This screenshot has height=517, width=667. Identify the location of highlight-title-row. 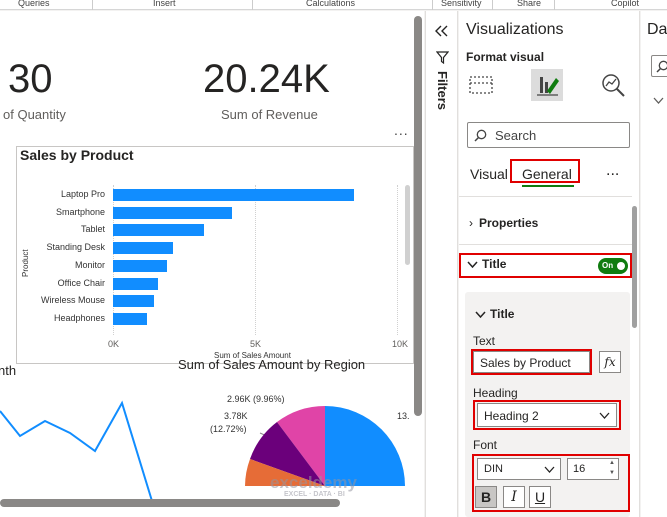
(545, 265).